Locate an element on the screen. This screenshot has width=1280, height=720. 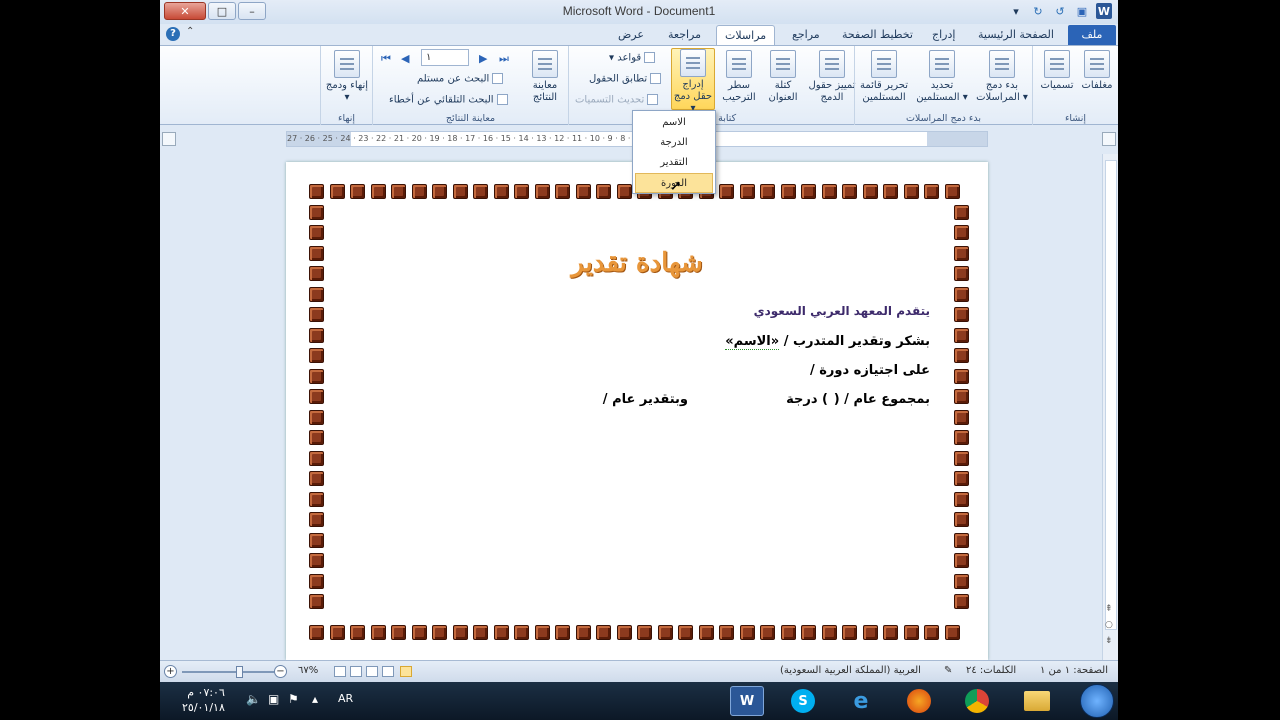
zoom-level: %٦٧ is located at coordinates (308, 670).